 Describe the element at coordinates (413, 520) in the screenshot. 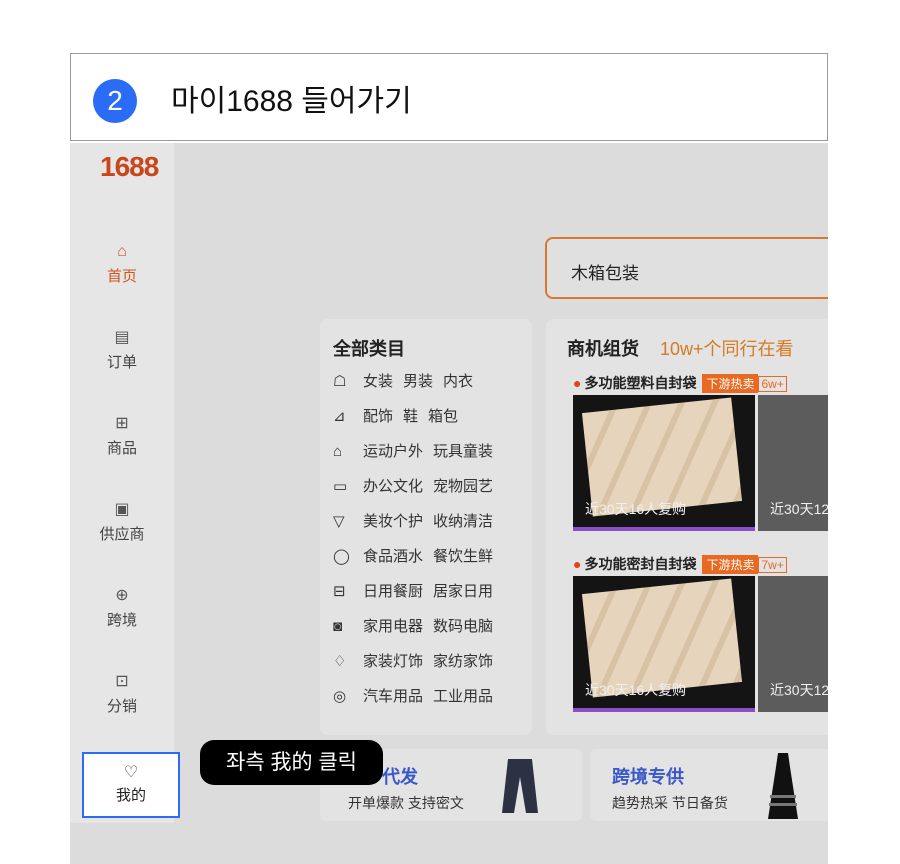

I see `category-row: ▽ 美妆个护 收纳清洁` at that location.